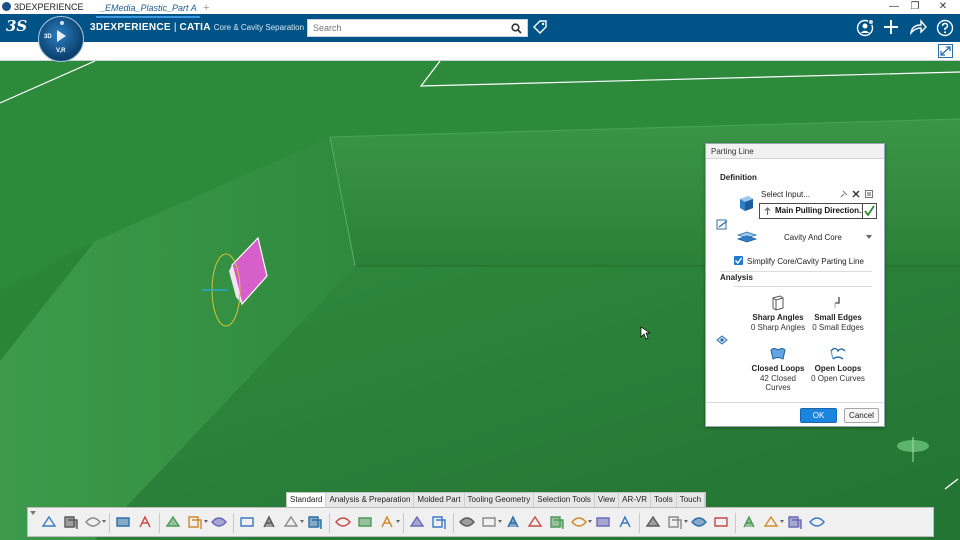  What do you see at coordinates (49, 522) in the screenshot?
I see `cut-icon` at bounding box center [49, 522].